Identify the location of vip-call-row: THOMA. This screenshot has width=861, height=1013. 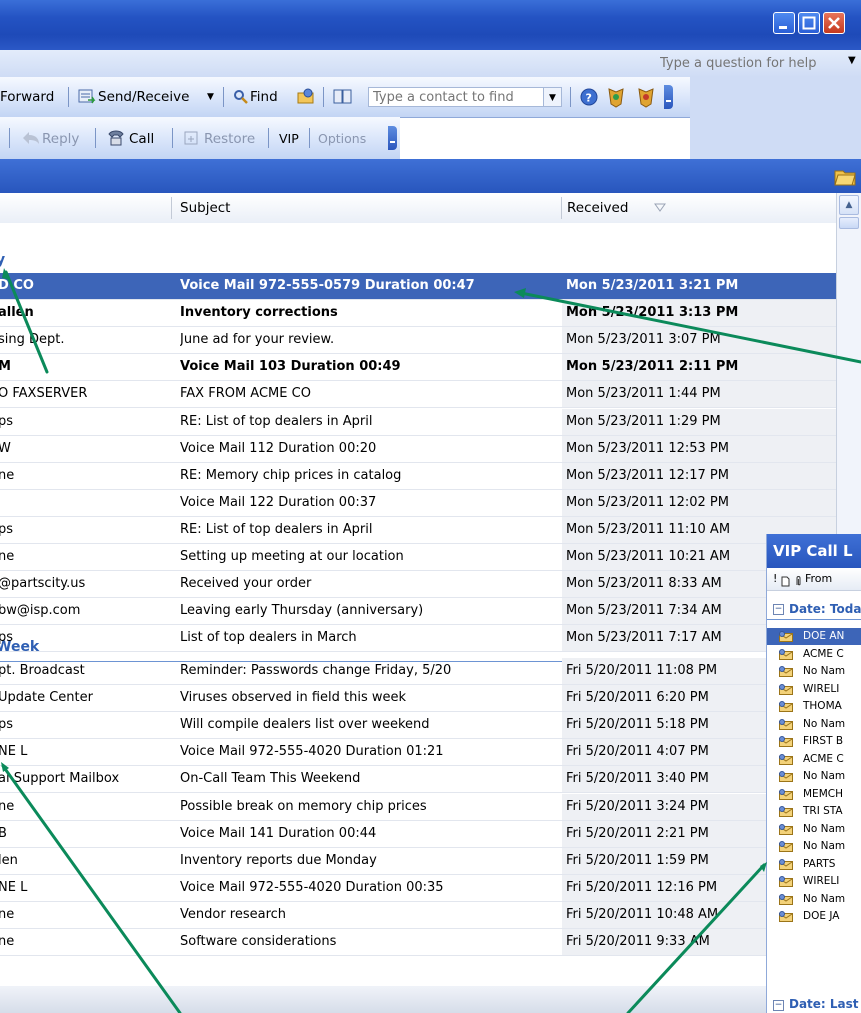
(814, 706).